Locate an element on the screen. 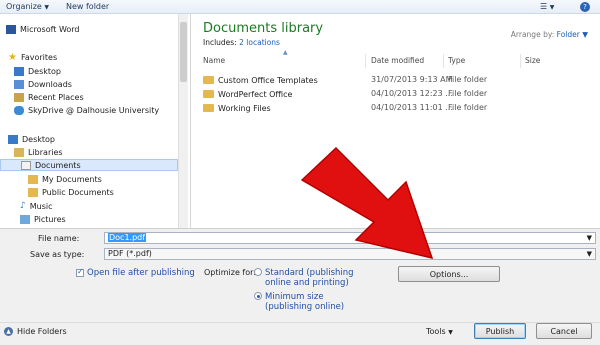 This screenshot has height=345, width=600. music-icon: ♪ is located at coordinates (23, 206).